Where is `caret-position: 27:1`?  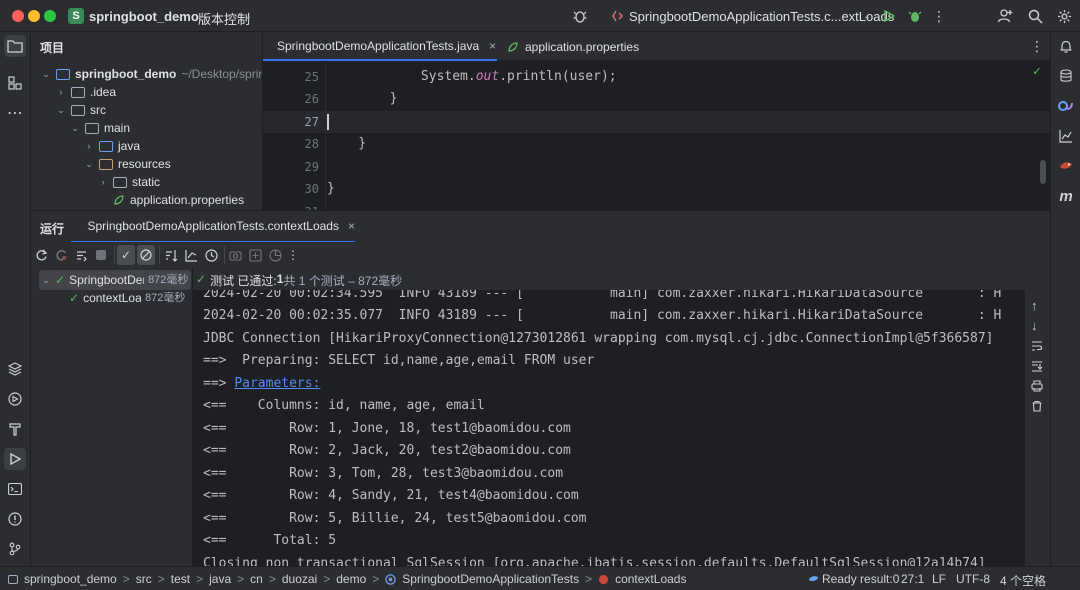
caret-position: 27:1 is located at coordinates (912, 579).